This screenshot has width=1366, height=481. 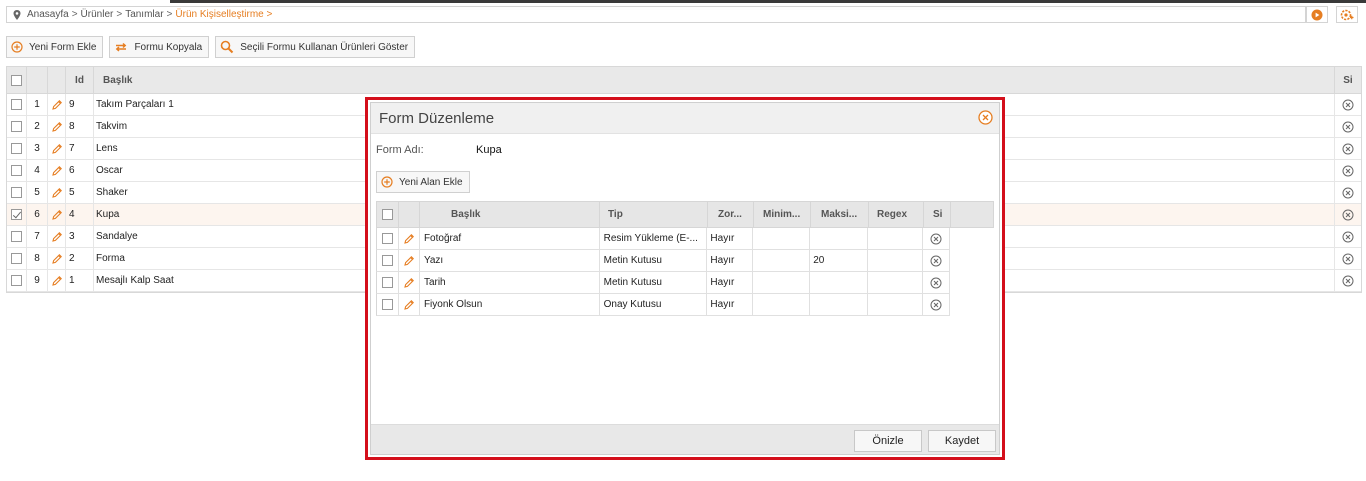 I want to click on form-name-label: Form Adı:, so click(x=400, y=150).